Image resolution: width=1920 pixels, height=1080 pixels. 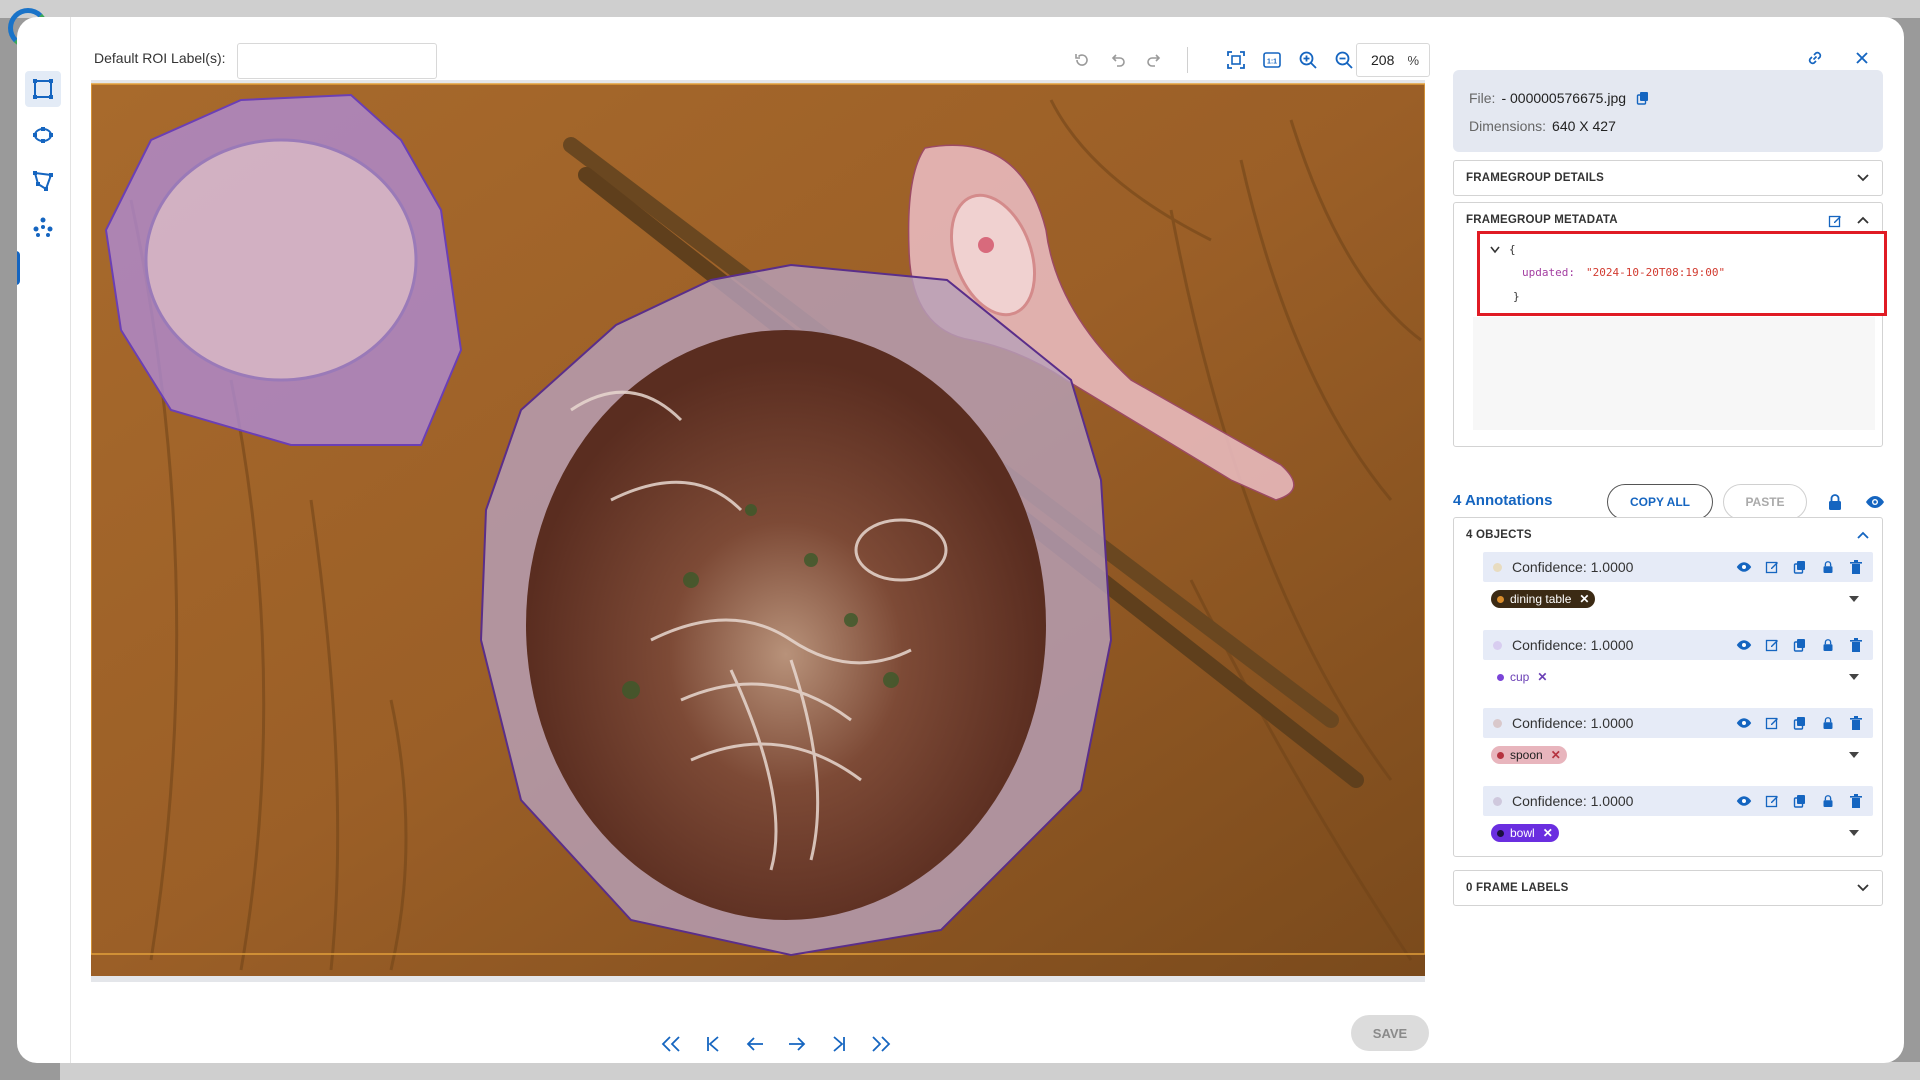 What do you see at coordinates (1674, 373) in the screenshot?
I see `metadata-empty-area` at bounding box center [1674, 373].